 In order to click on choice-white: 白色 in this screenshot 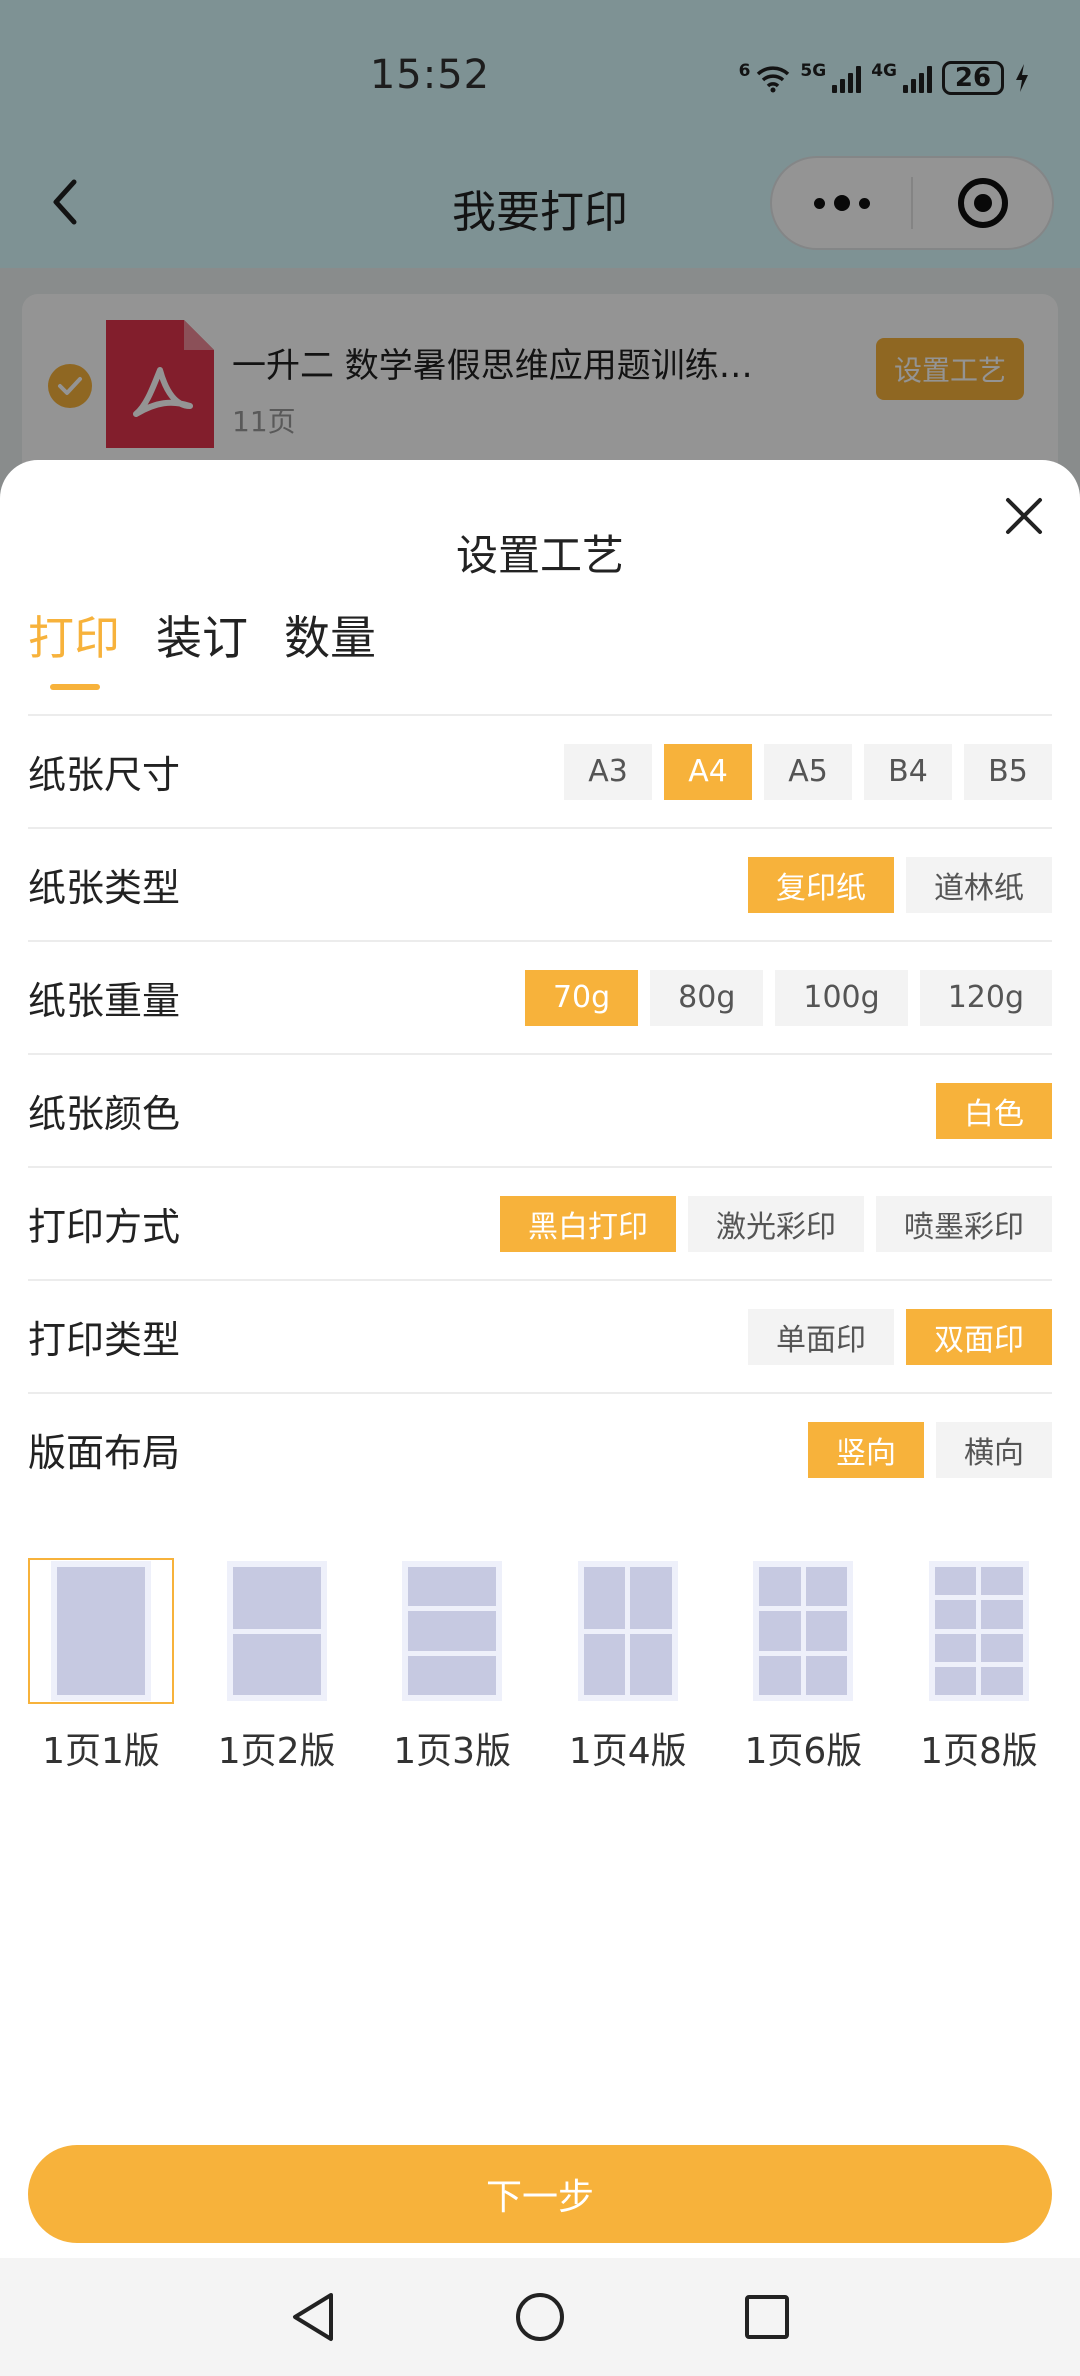, I will do `click(994, 1110)`.